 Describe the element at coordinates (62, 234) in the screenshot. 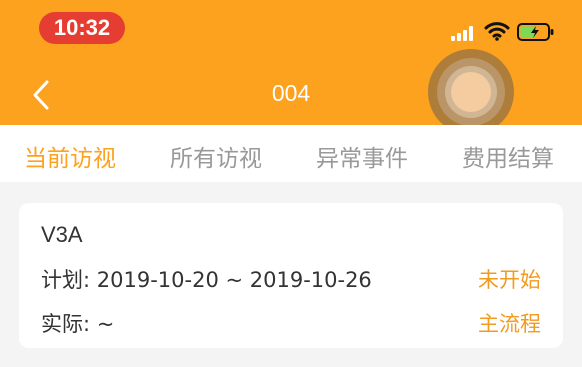

I see `visit-code: V3A` at that location.